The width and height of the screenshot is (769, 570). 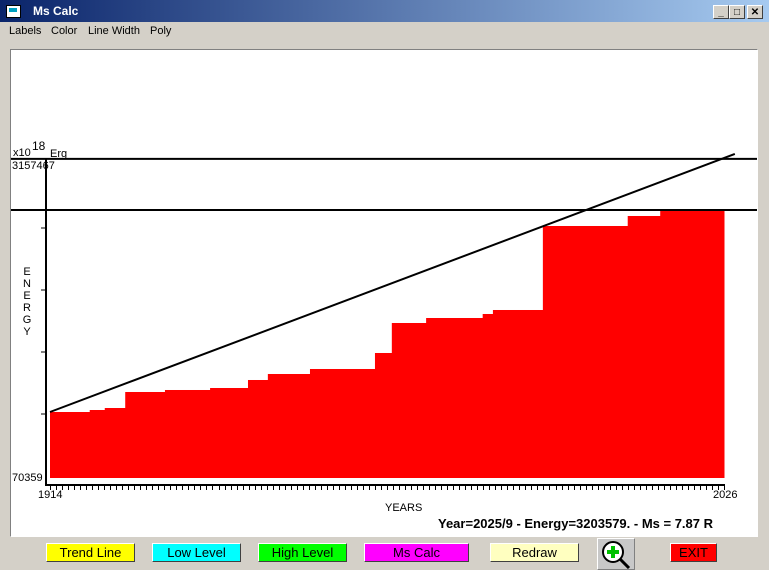 I want to click on ms-calc-button: Ms Calc, so click(x=416, y=552).